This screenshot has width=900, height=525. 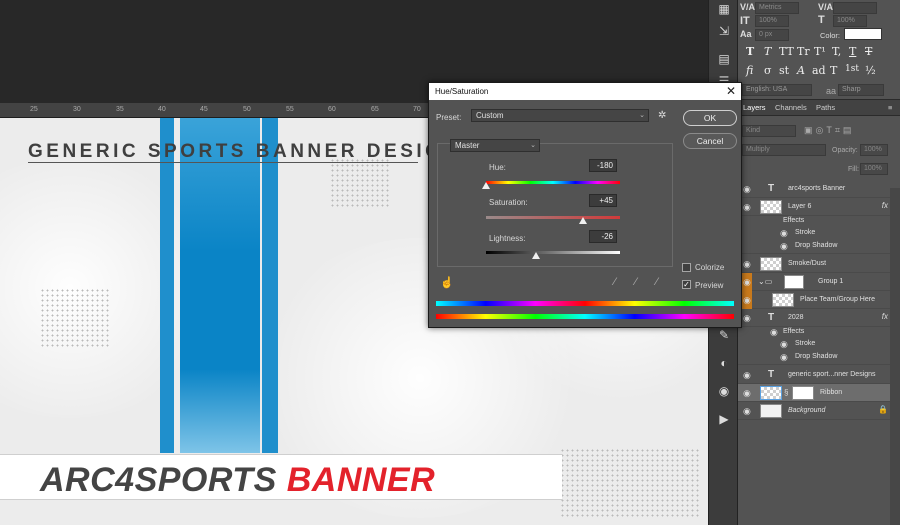 What do you see at coordinates (820, 51) in the screenshot?
I see `superscript-button: T¹` at bounding box center [820, 51].